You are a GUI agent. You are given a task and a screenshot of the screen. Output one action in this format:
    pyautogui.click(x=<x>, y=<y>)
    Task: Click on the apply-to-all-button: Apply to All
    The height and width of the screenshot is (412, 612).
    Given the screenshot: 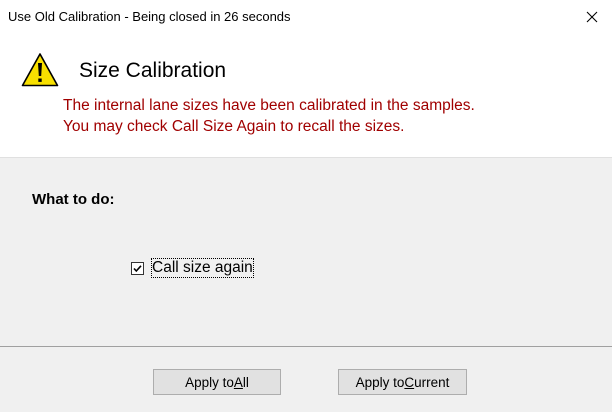 What is the action you would take?
    pyautogui.click(x=217, y=382)
    